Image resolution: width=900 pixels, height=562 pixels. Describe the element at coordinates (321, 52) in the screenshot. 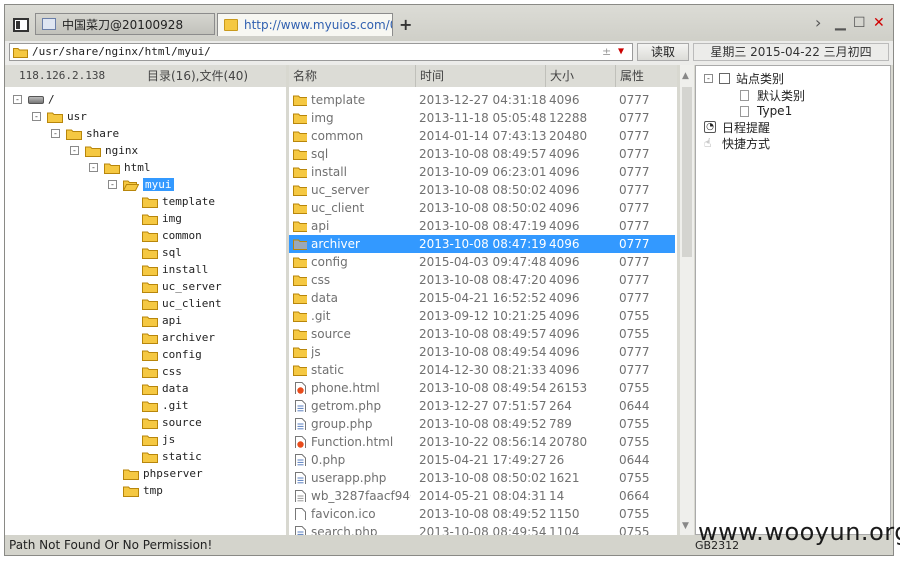

I see `path-input: /usr/share/nginx/html/myui/ ± ▼` at that location.